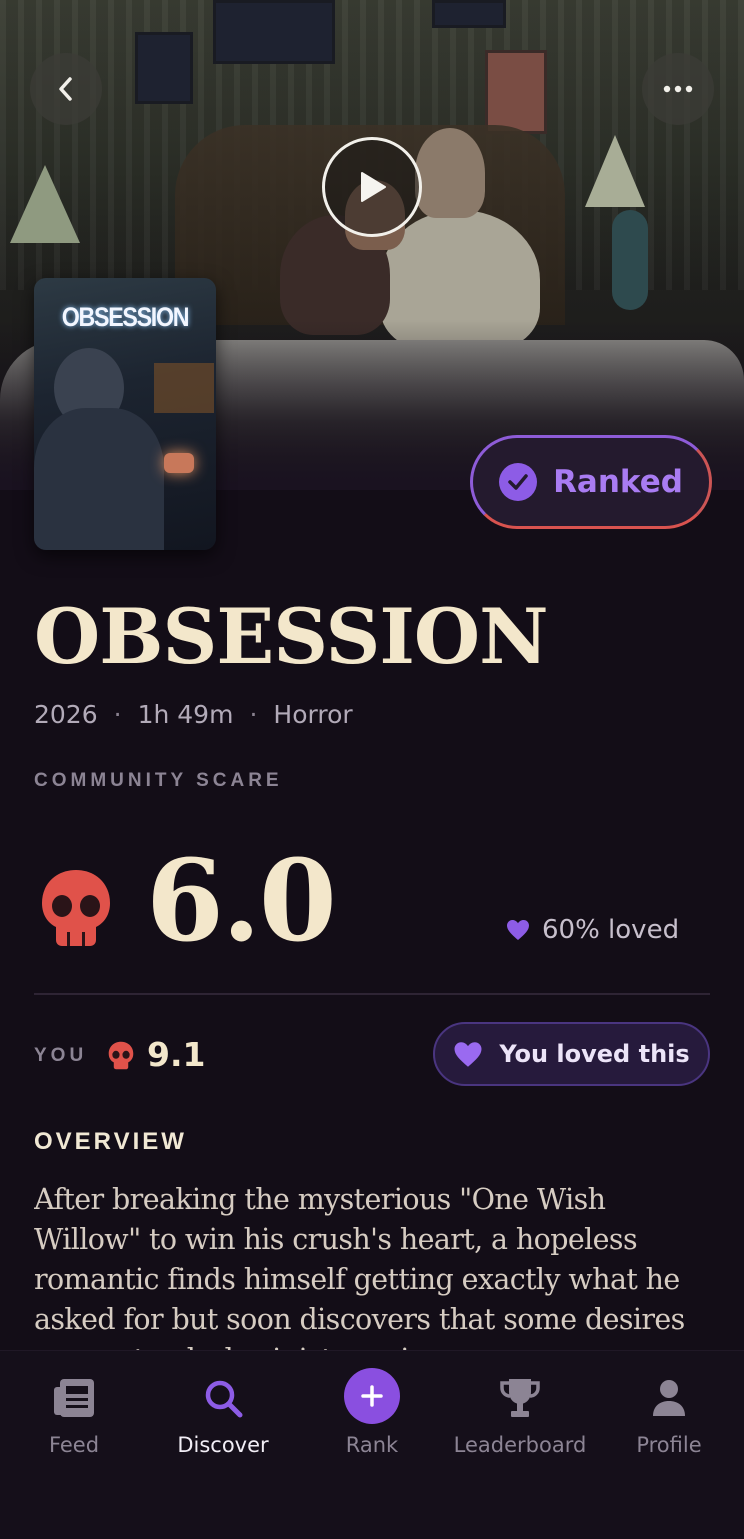 The height and width of the screenshot is (1539, 744). I want to click on back-button, so click(66, 89).